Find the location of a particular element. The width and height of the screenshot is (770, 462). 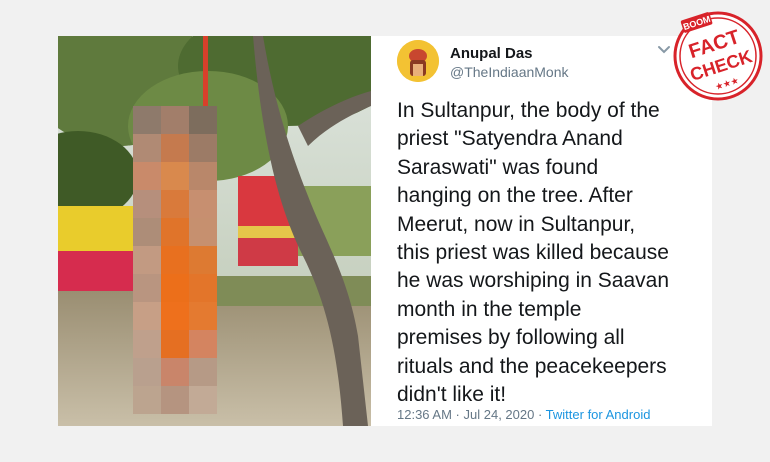

avatar-image is located at coordinates (418, 61).